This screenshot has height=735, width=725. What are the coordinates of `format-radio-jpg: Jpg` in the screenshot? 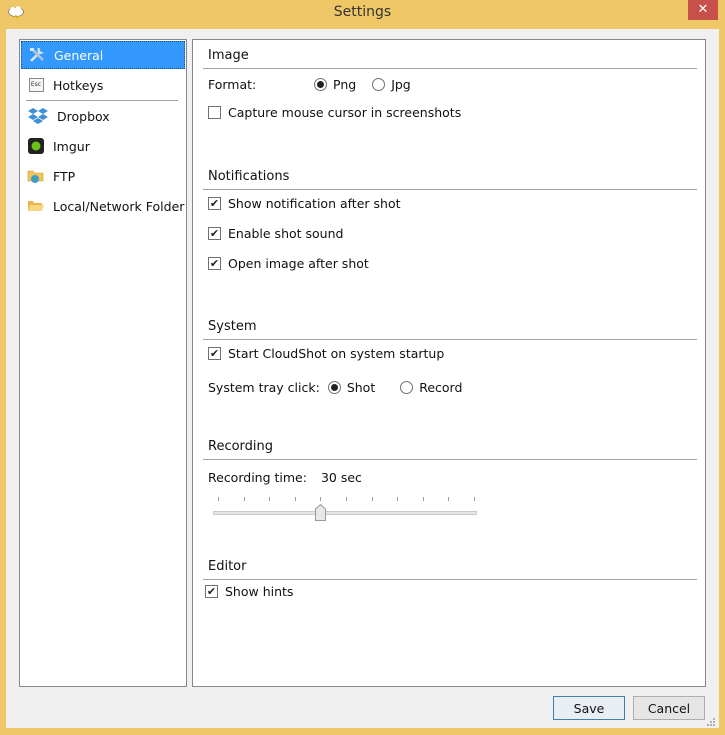 It's located at (391, 84).